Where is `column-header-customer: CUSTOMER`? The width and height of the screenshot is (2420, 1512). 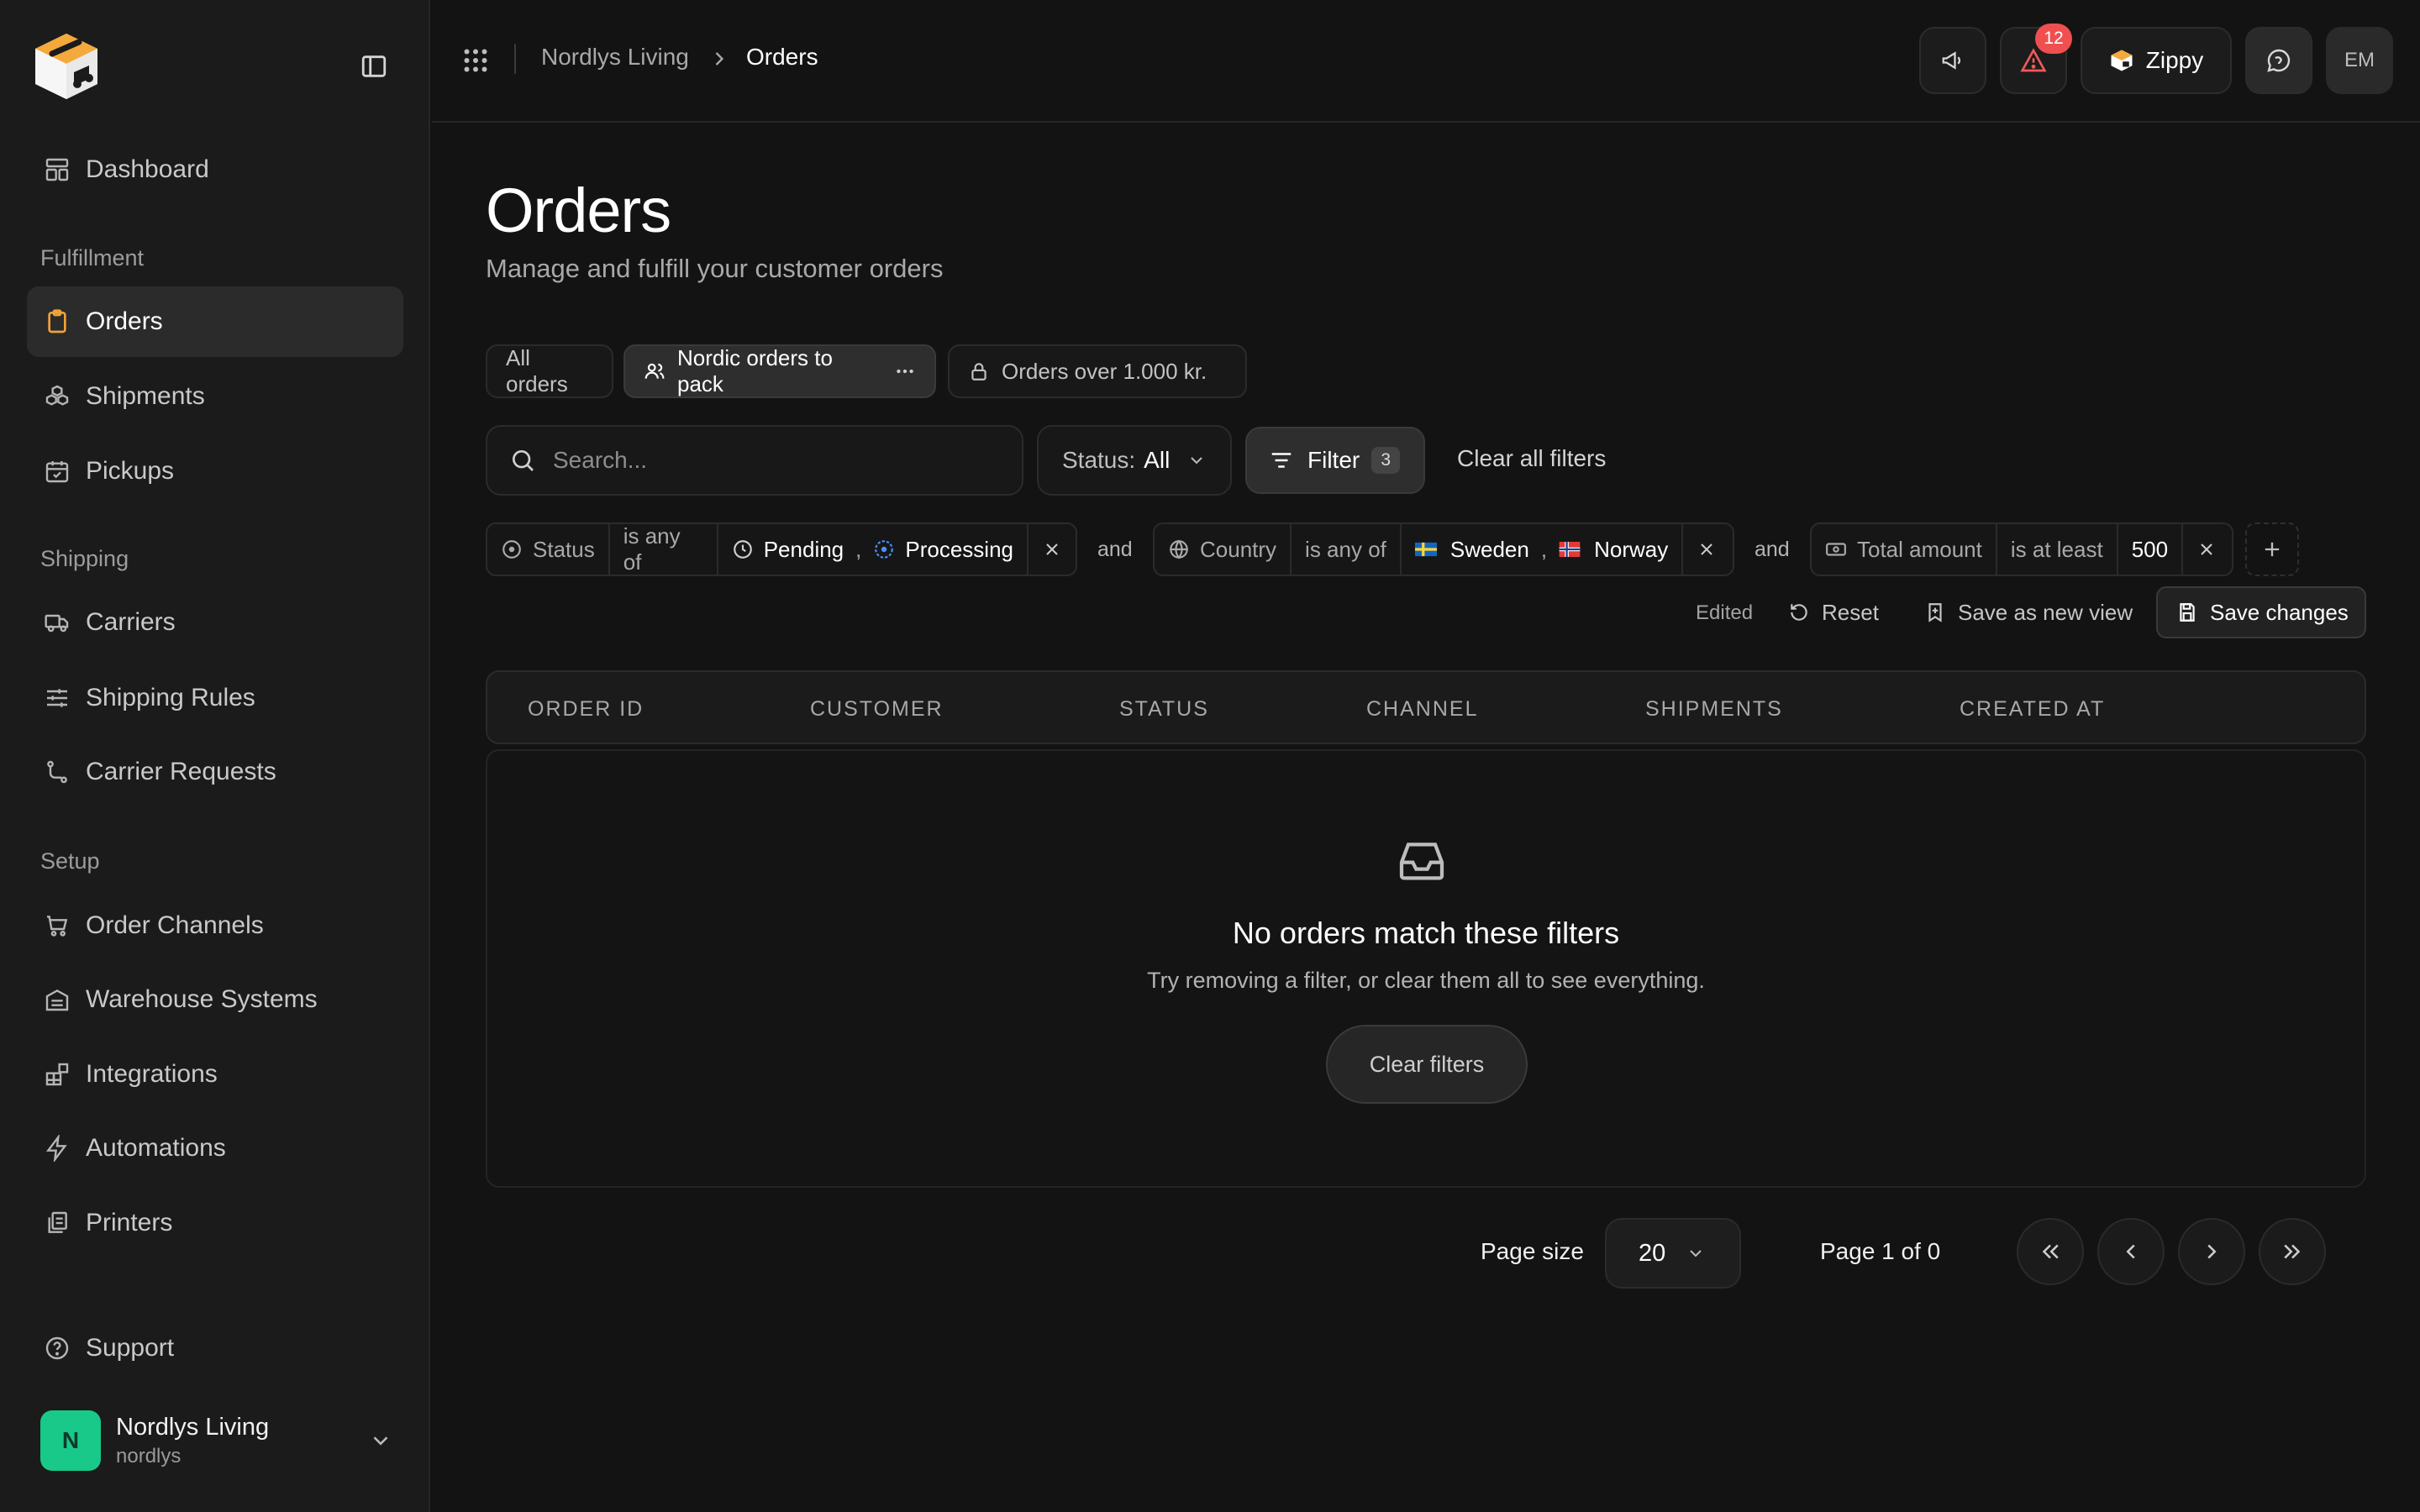 column-header-customer: CUSTOMER is located at coordinates (877, 709).